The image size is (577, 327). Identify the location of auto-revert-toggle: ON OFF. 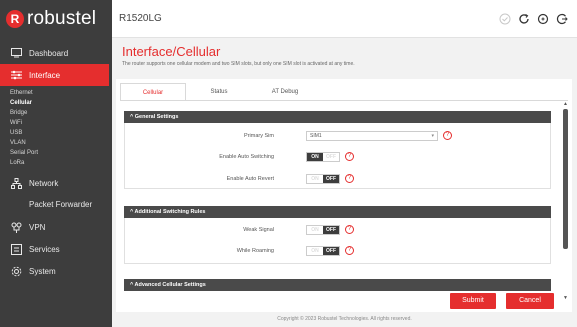
(323, 179).